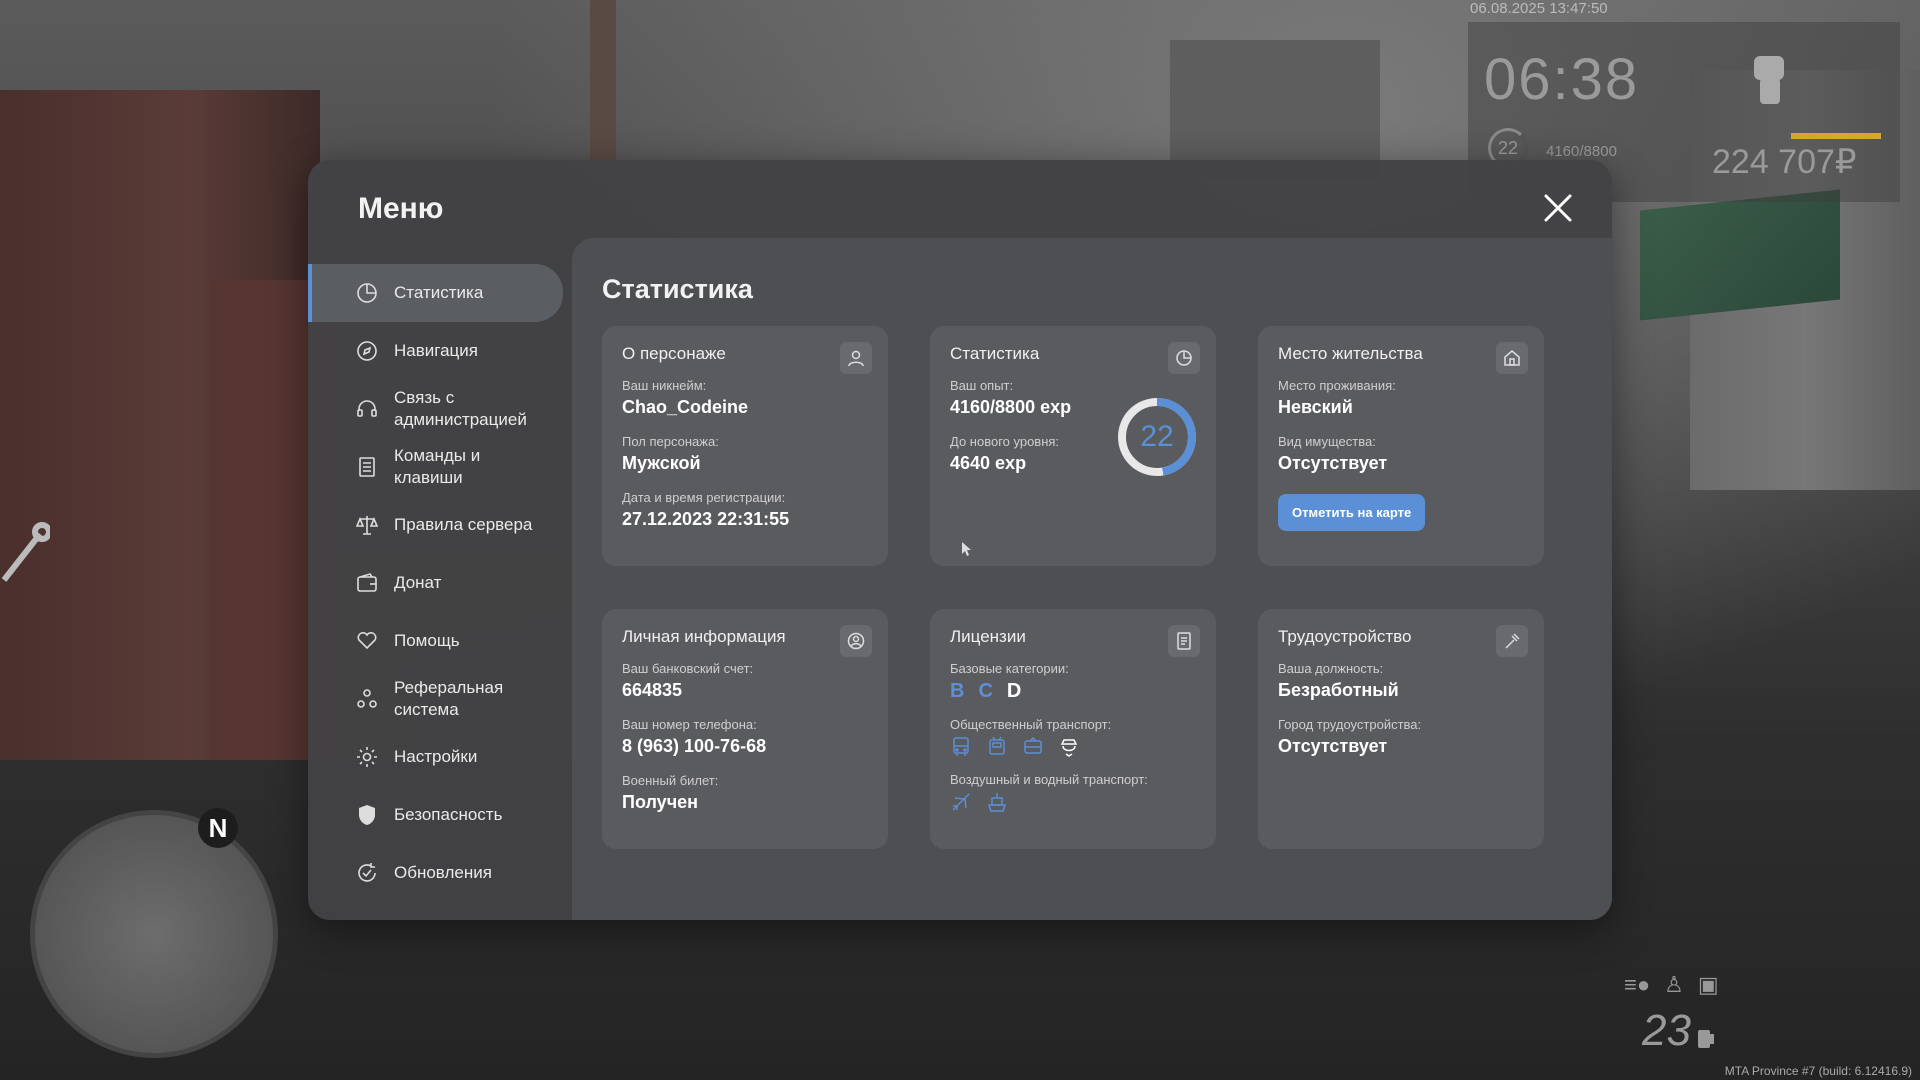 The image size is (1920, 1080). I want to click on bank-label: Ваш банковский счет:, so click(688, 668).